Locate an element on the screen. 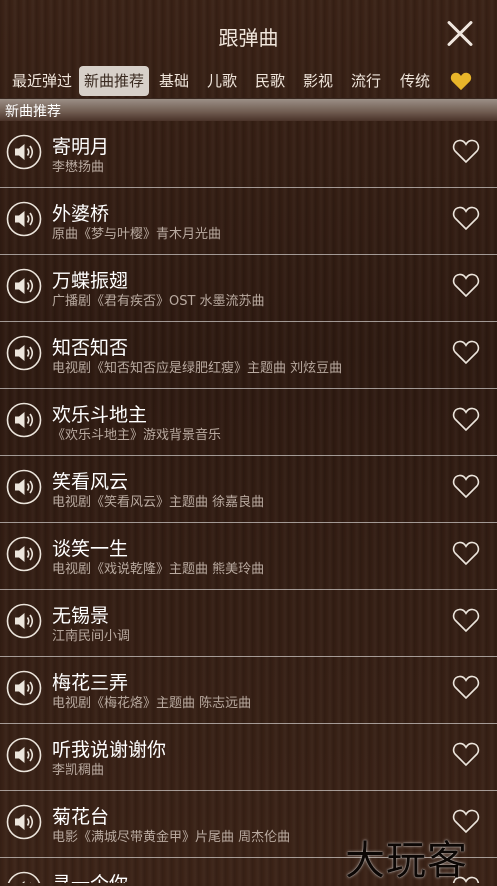 The height and width of the screenshot is (886, 497). song-subtitle: 原曲《梦与叶樱》青木月光曲 is located at coordinates (137, 234).